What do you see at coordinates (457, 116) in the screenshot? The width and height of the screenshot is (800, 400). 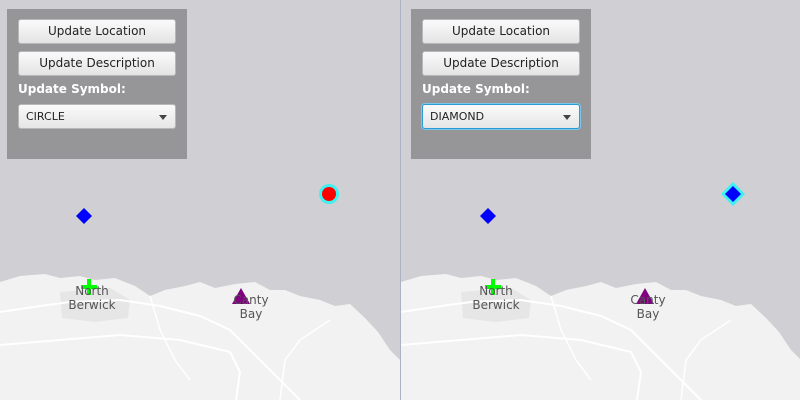 I see `symbol-select-value: DIAMOND` at bounding box center [457, 116].